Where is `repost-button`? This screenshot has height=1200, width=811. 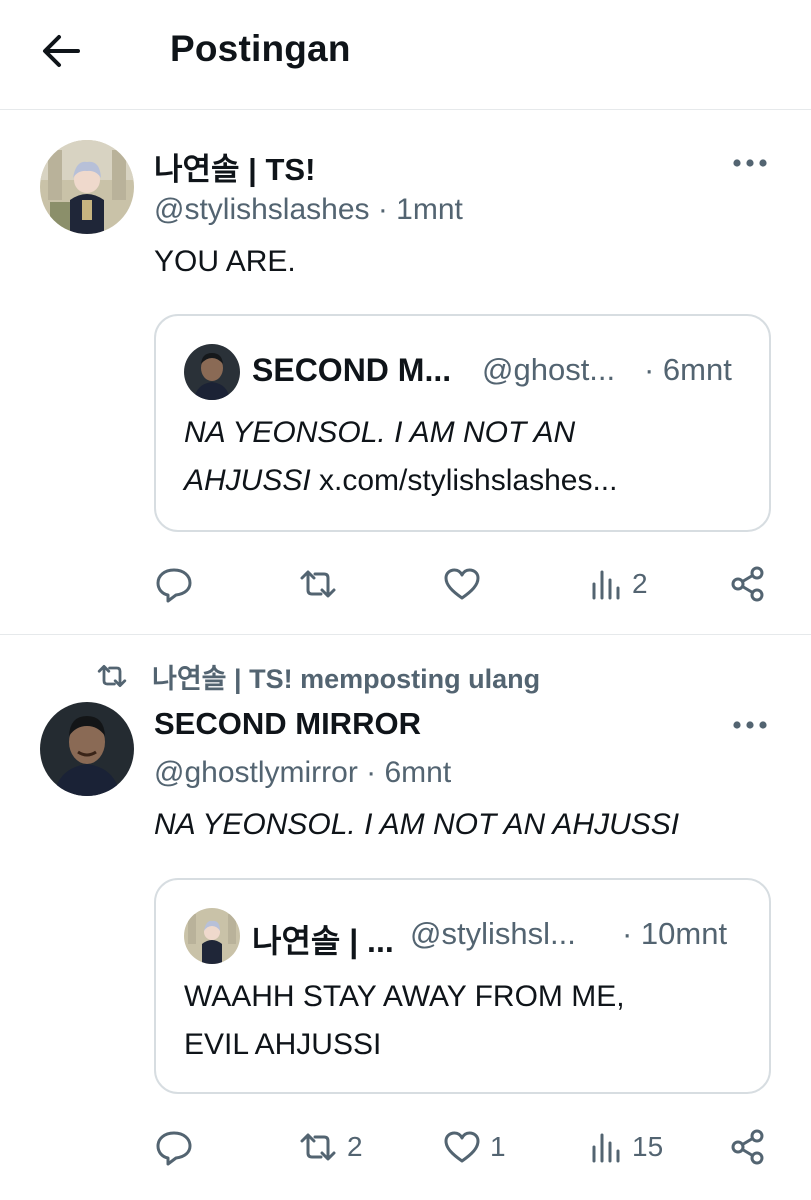 repost-button is located at coordinates (318, 584).